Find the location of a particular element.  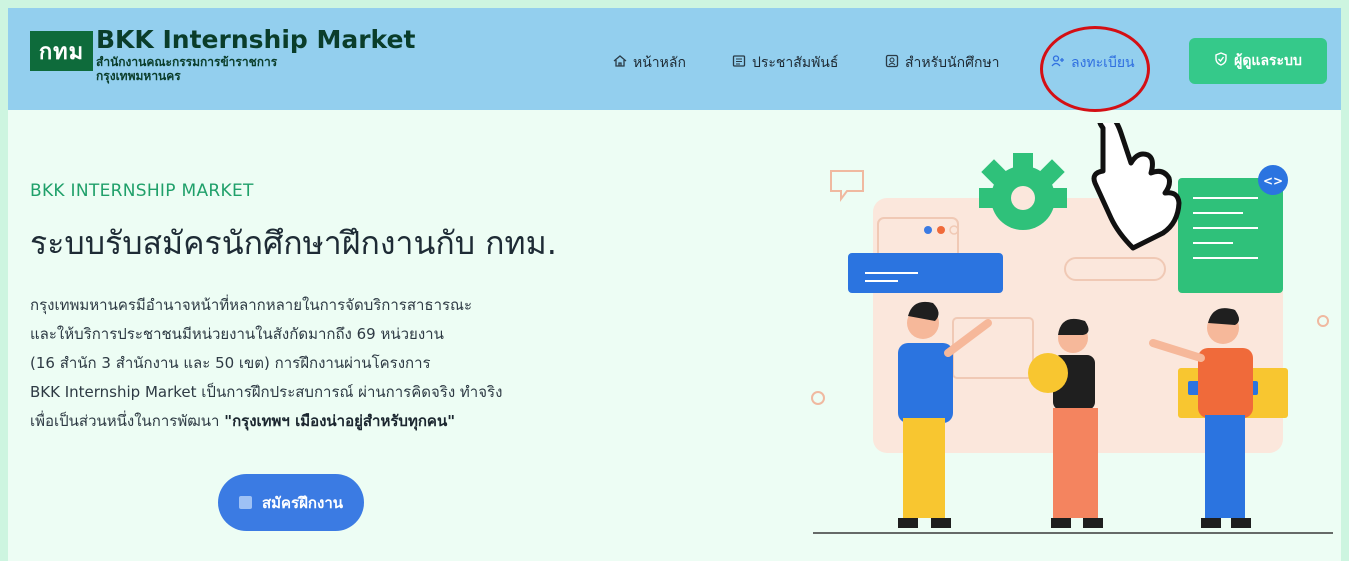

hero-eyebrow: BKK INTERNSHIP MARKET is located at coordinates (142, 191).